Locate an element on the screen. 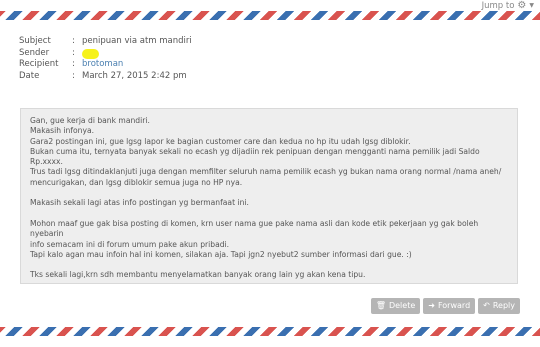 The width and height of the screenshot is (540, 347). sender-value is located at coordinates (90, 54).